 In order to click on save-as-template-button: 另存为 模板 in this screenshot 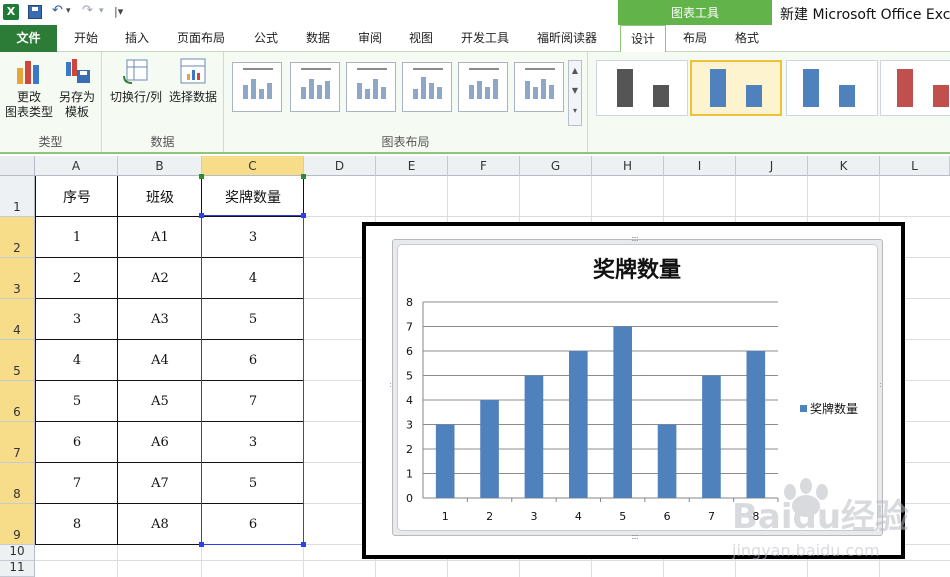, I will do `click(77, 88)`.